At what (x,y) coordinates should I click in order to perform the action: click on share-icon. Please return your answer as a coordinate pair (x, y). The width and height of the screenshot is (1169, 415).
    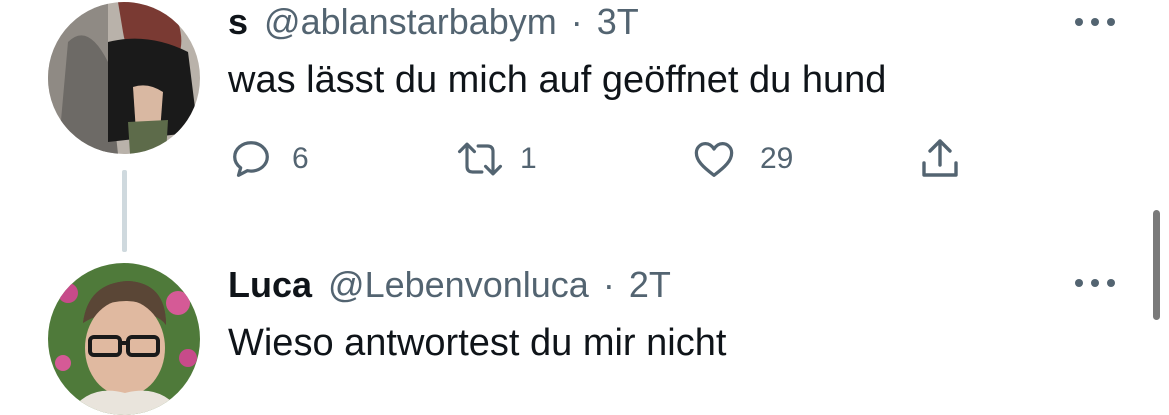
    Looking at the image, I should click on (940, 158).